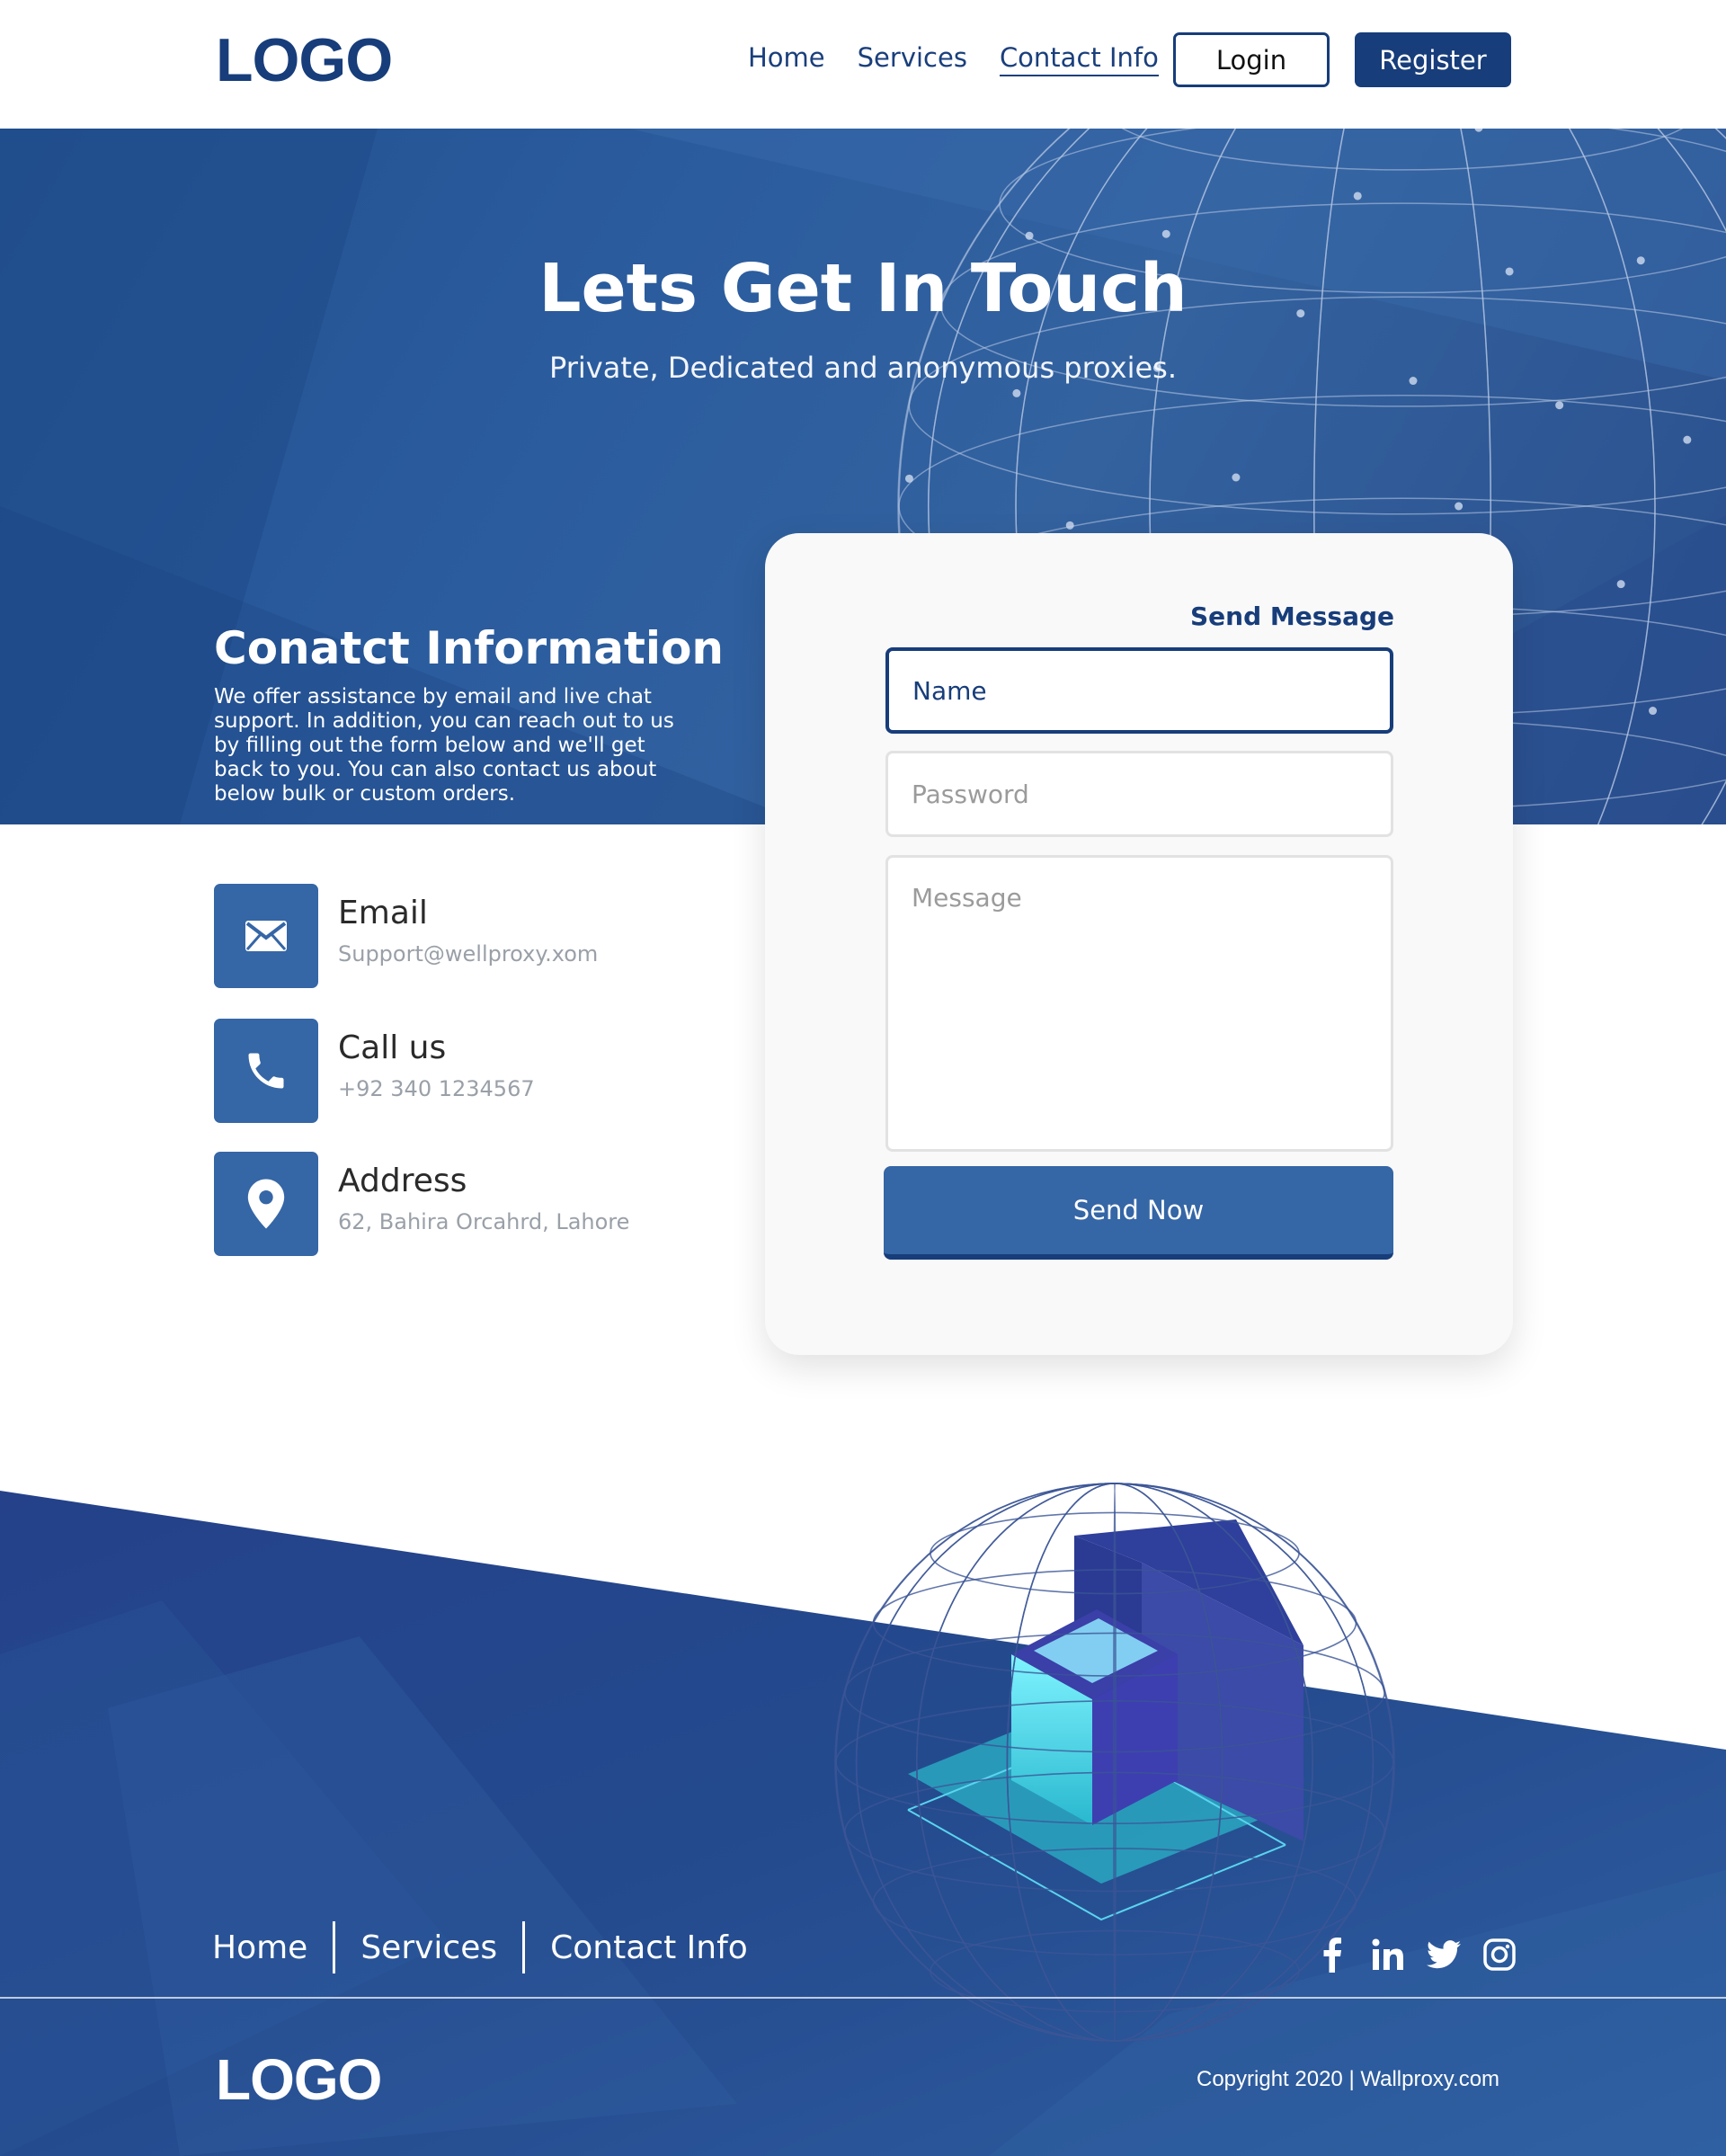 This screenshot has width=1726, height=2156. What do you see at coordinates (272, 1948) in the screenshot?
I see `footer-home-link: Home` at bounding box center [272, 1948].